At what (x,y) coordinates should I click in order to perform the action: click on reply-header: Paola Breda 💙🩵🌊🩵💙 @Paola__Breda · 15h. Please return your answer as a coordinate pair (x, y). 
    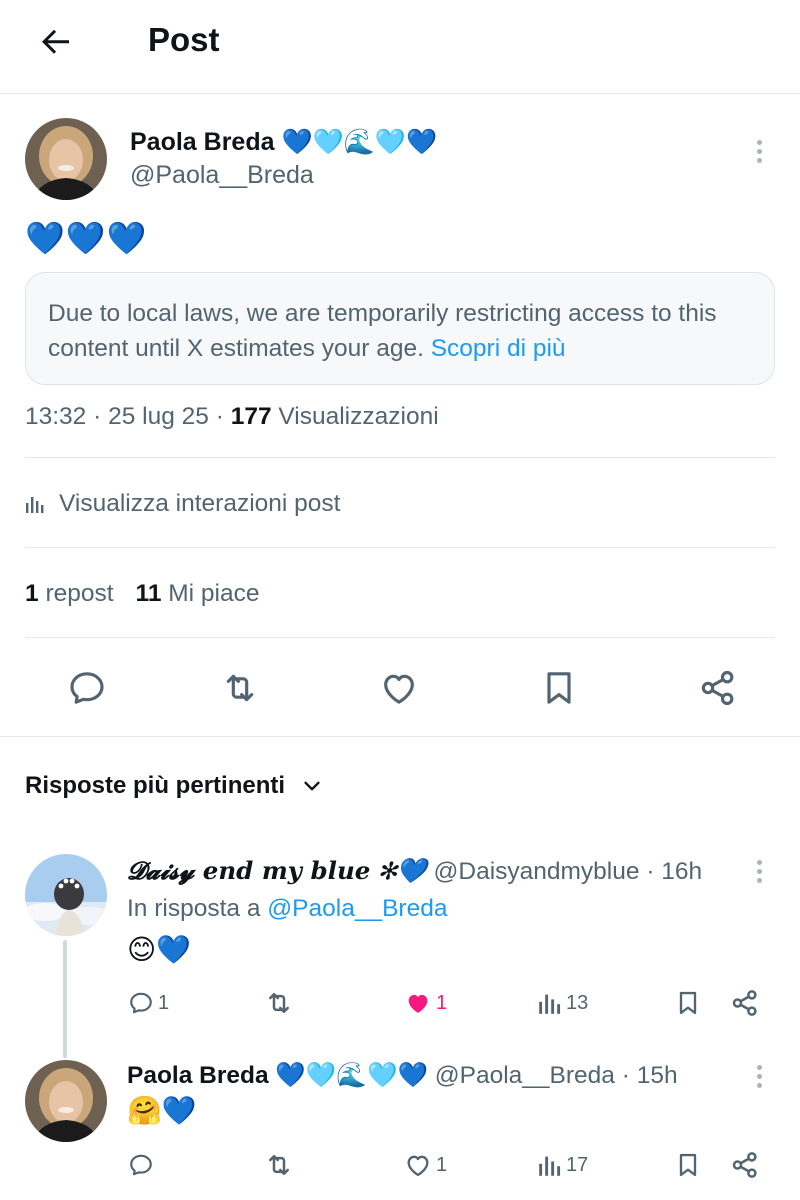
    Looking at the image, I should click on (402, 1075).